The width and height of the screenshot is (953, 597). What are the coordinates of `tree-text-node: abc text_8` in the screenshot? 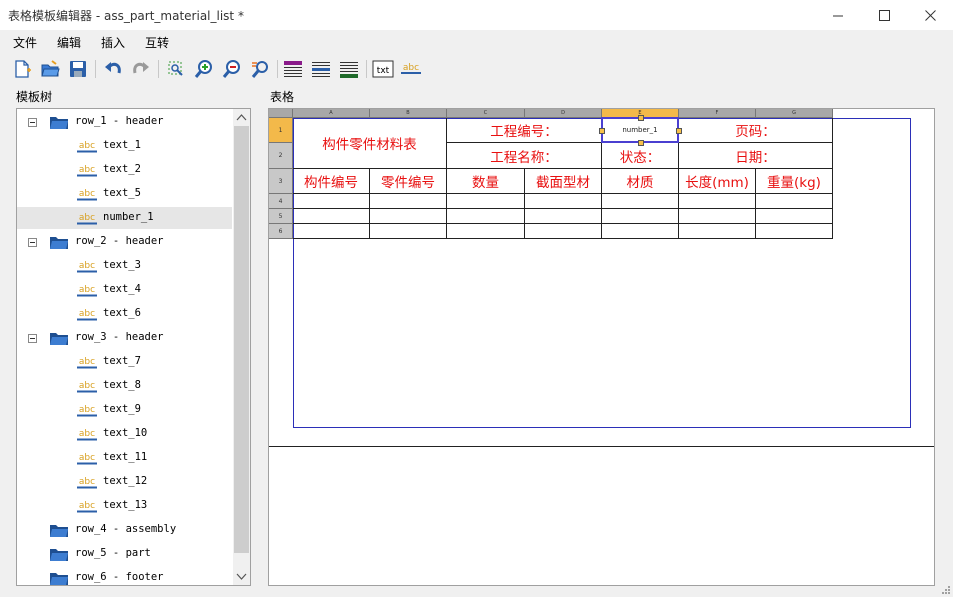 It's located at (124, 386).